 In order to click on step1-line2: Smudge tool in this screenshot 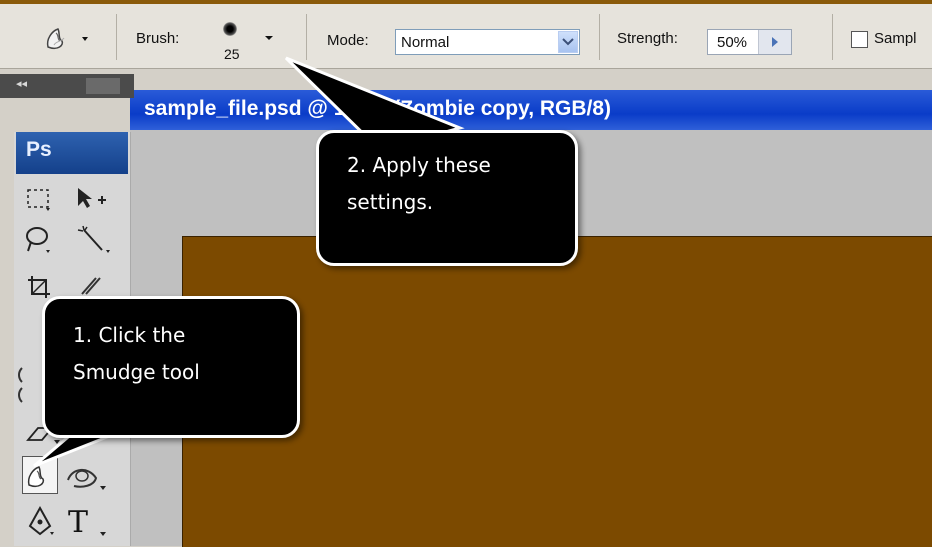, I will do `click(136, 372)`.